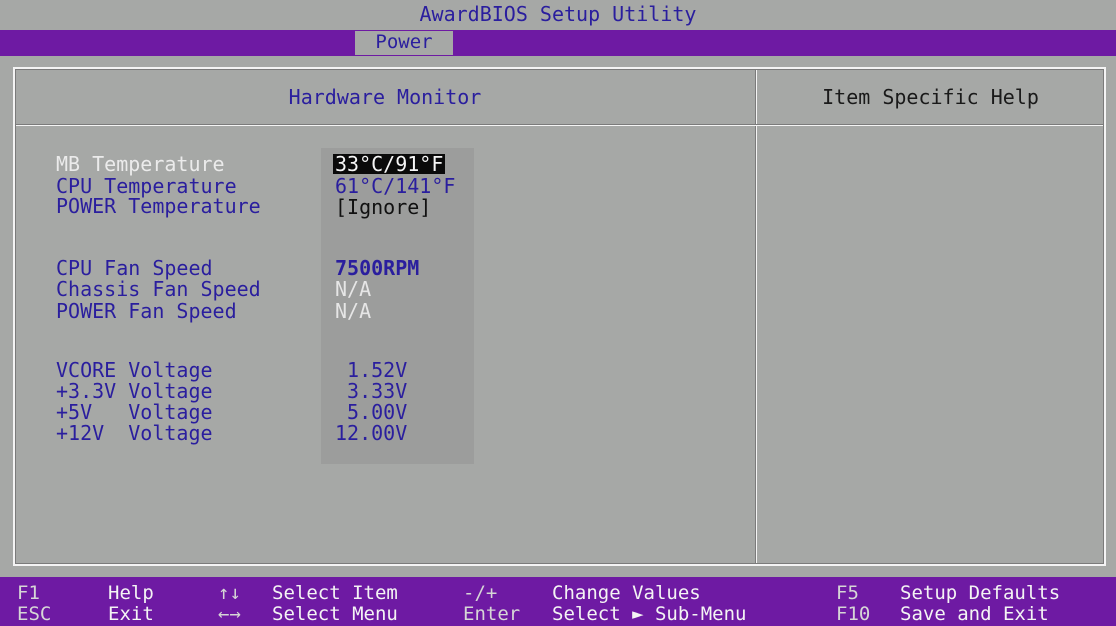 The height and width of the screenshot is (626, 1116). I want to click on key-plus-minus: -/+, so click(480, 593).